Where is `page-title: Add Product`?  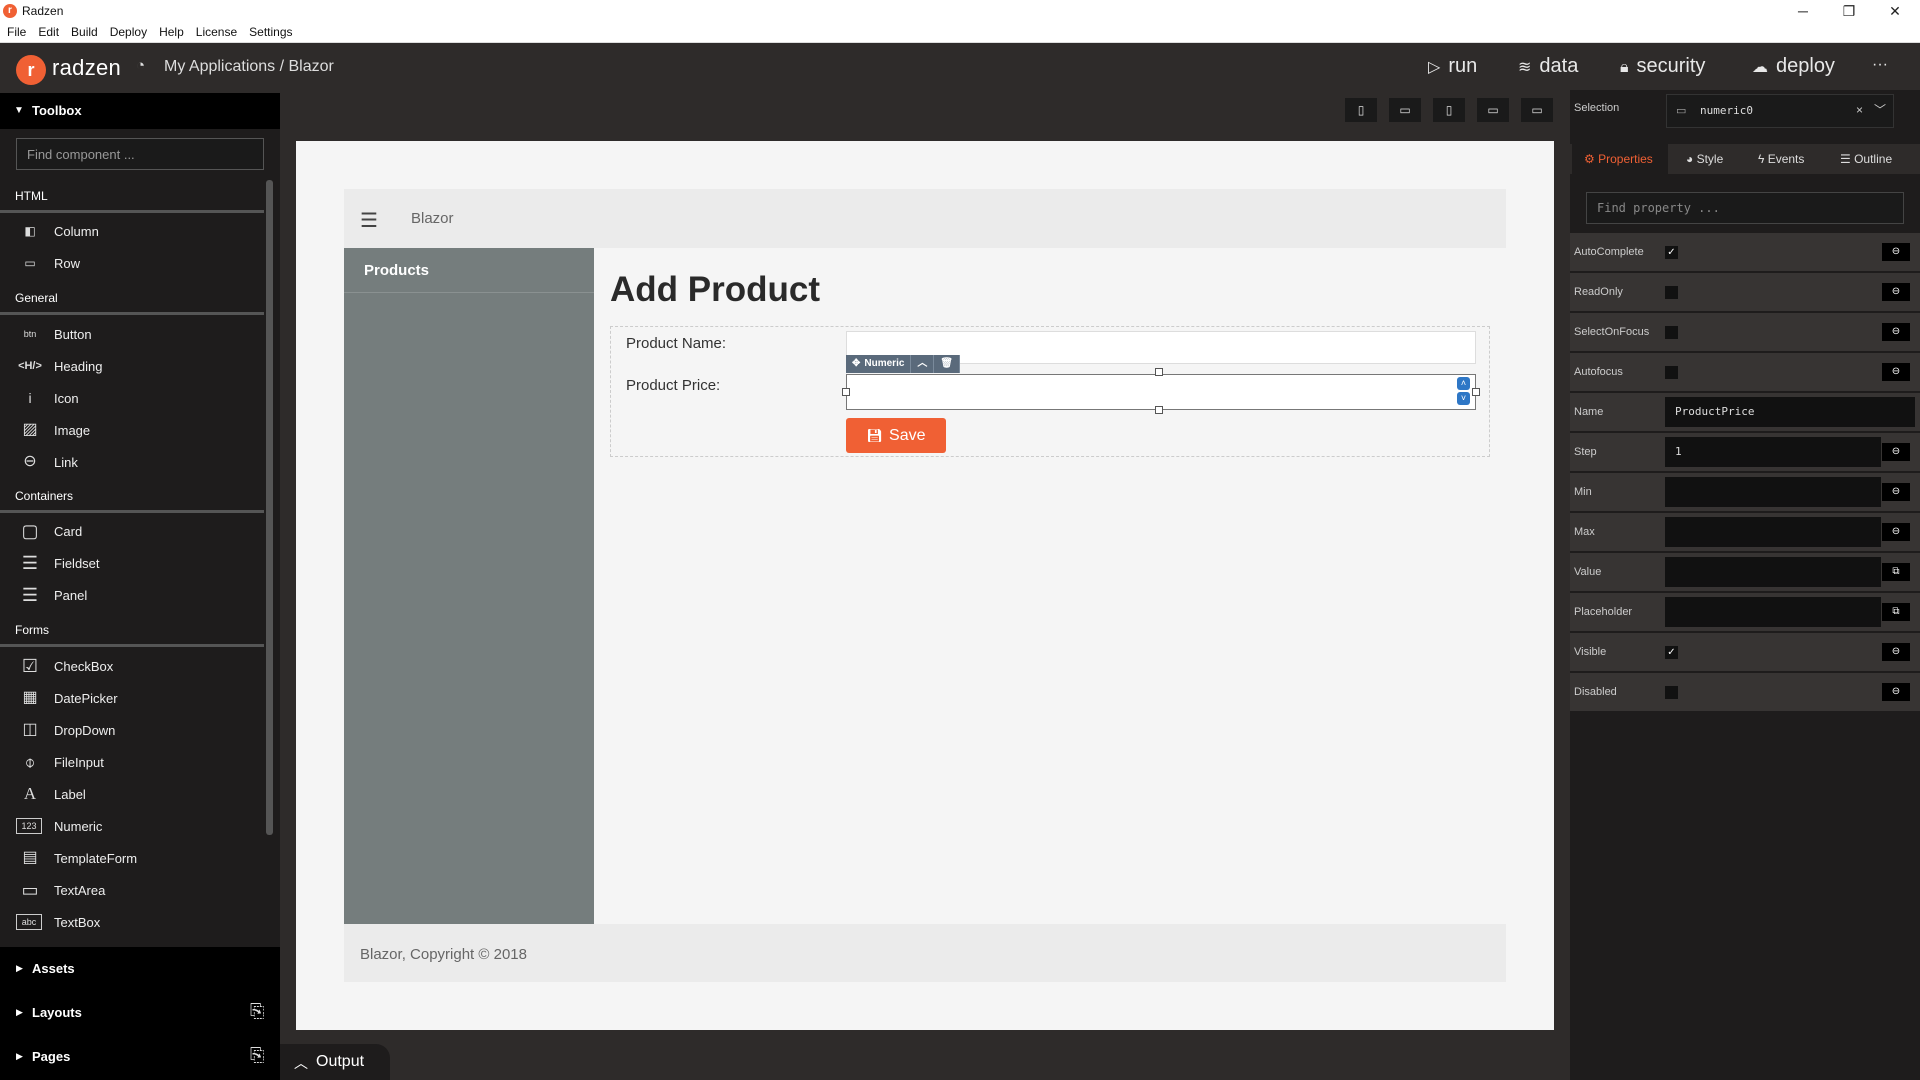 page-title: Add Product is located at coordinates (715, 290).